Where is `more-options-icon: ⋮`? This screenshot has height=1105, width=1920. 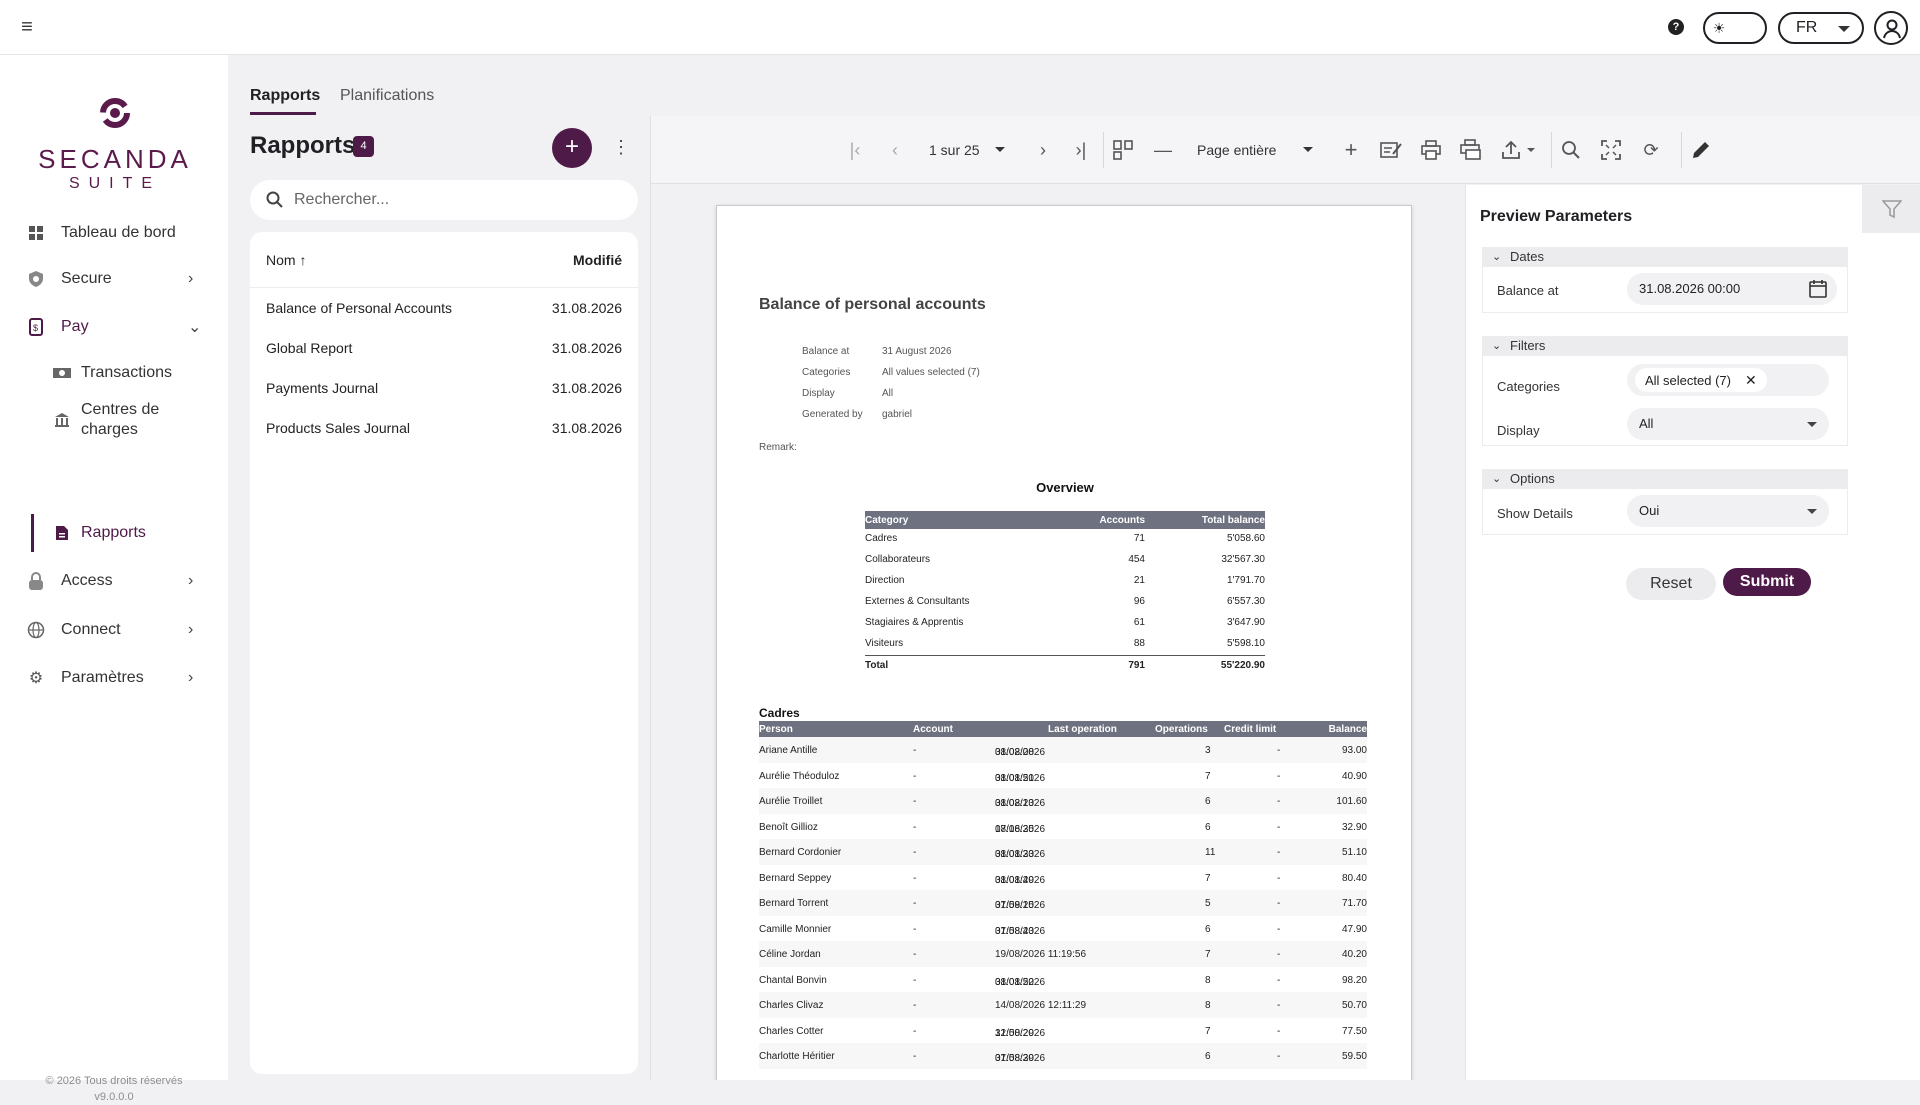
more-options-icon: ⋮ is located at coordinates (621, 147).